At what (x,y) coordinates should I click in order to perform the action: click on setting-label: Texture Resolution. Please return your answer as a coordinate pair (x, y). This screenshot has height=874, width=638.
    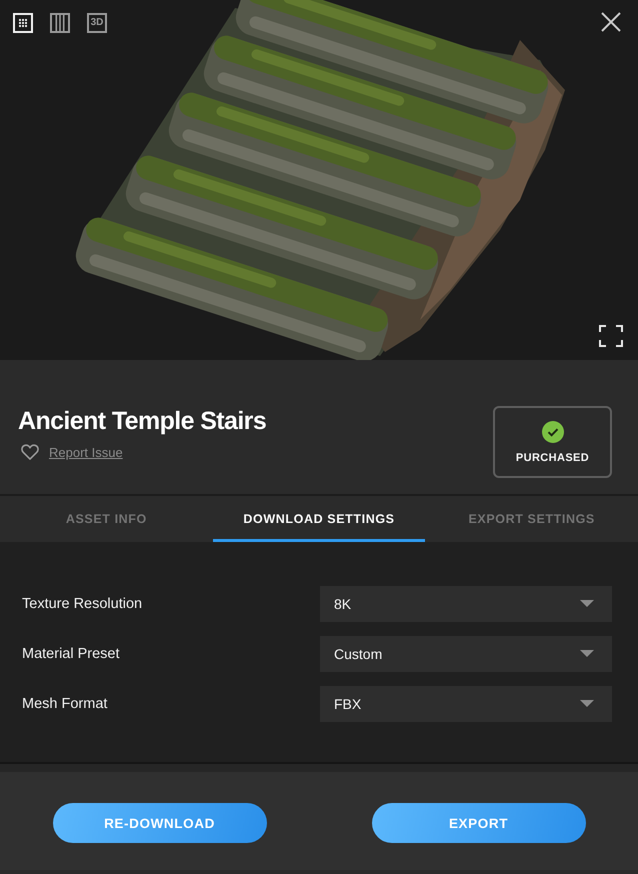
    Looking at the image, I should click on (83, 604).